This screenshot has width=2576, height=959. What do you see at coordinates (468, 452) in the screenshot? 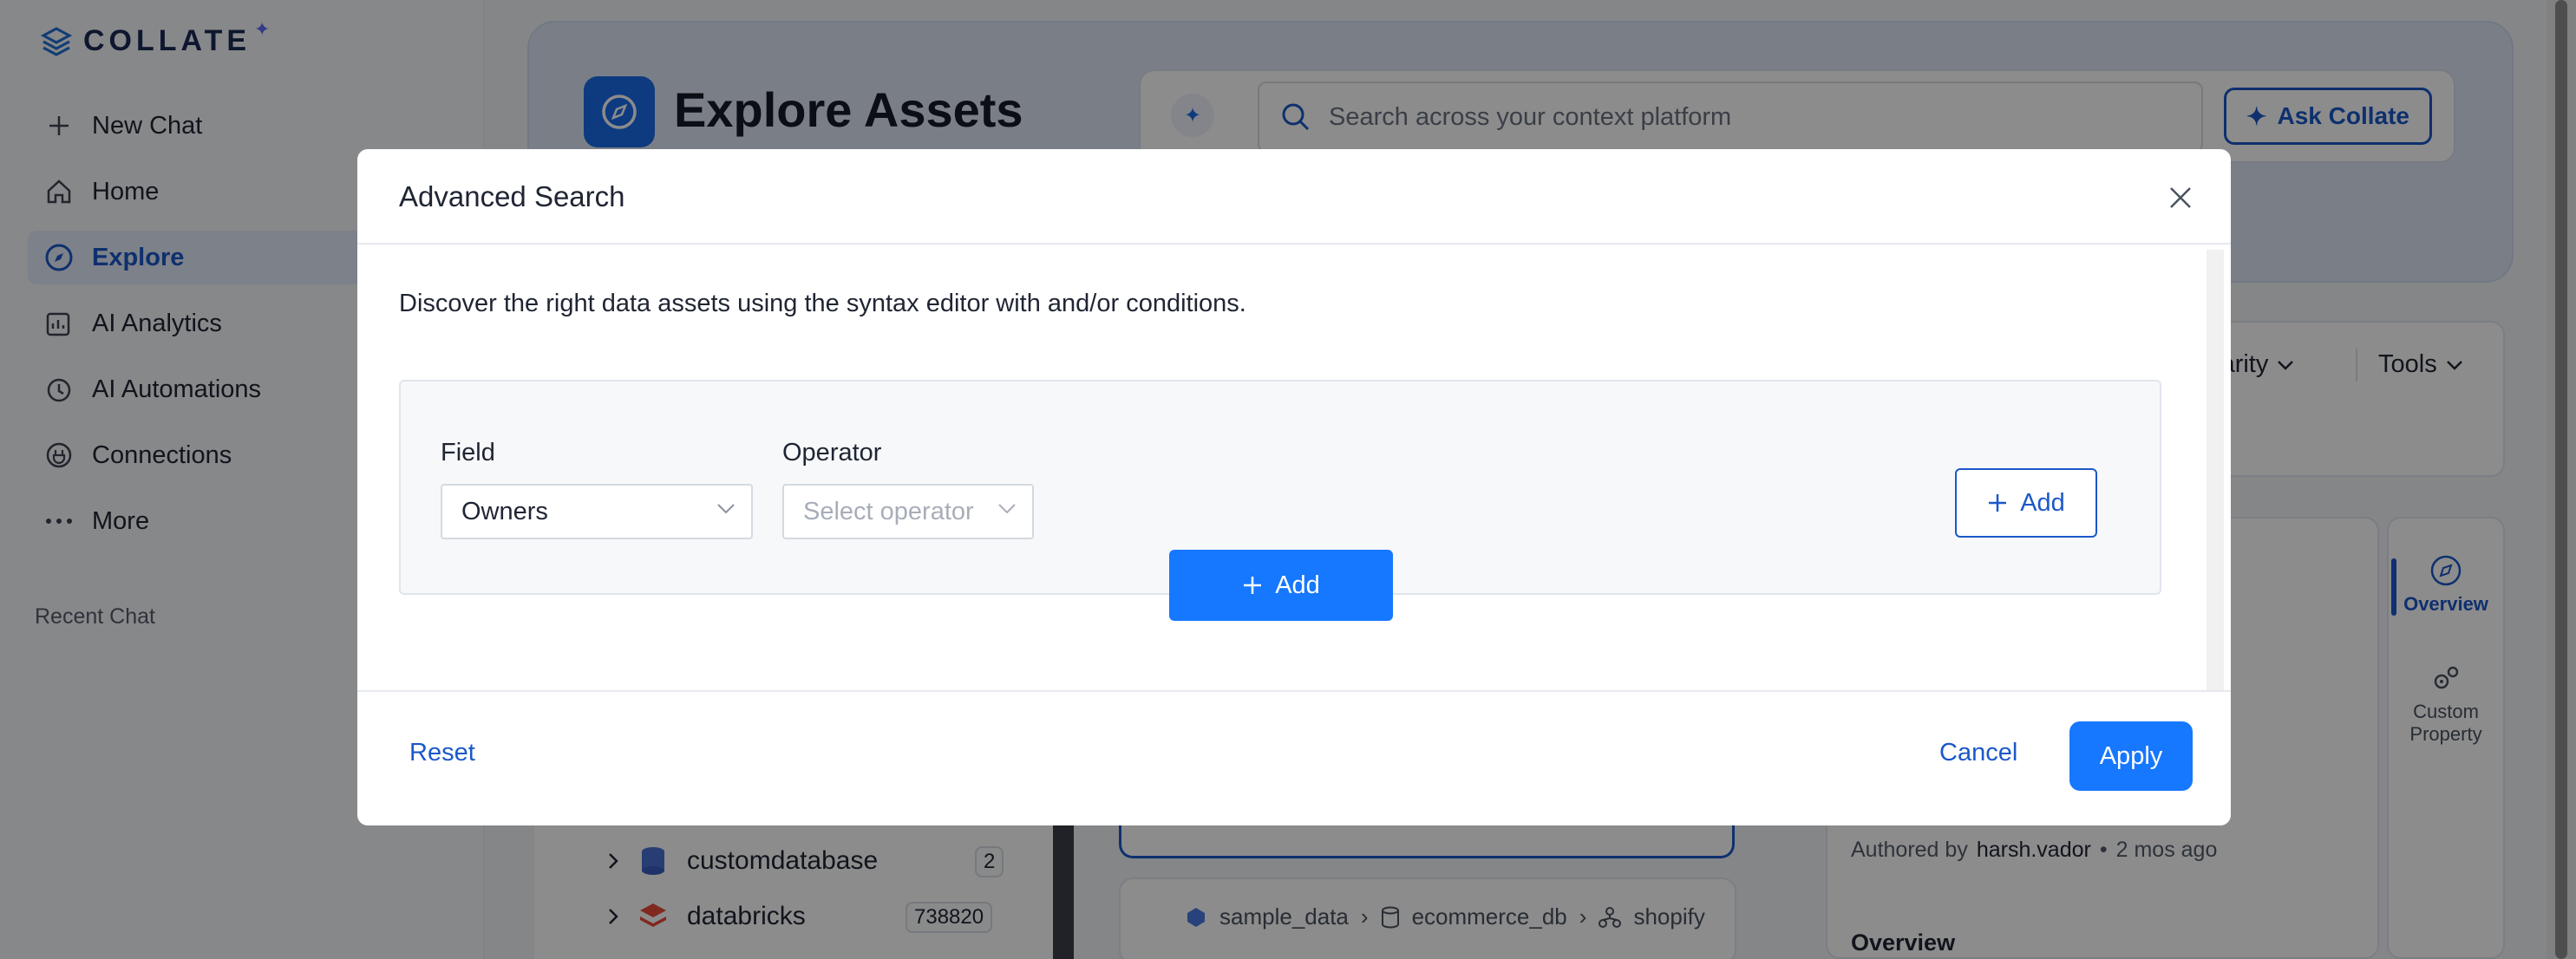
I see `field-label: Field` at bounding box center [468, 452].